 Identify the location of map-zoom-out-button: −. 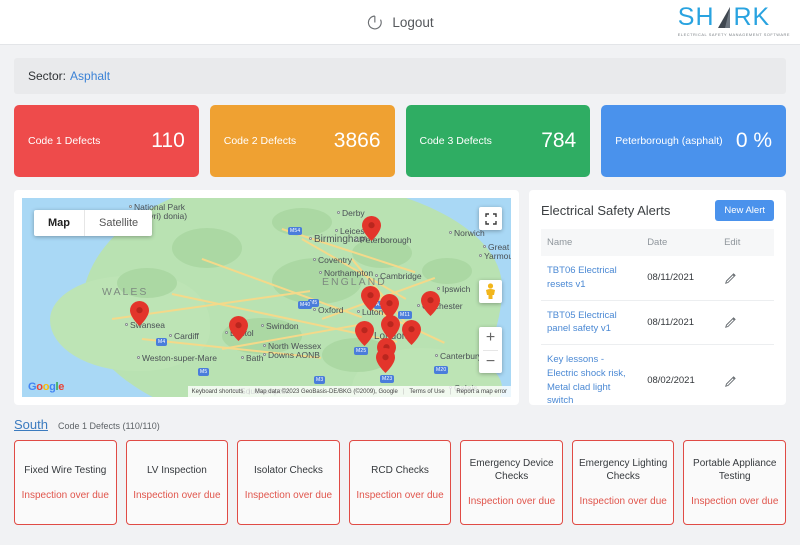
(490, 362).